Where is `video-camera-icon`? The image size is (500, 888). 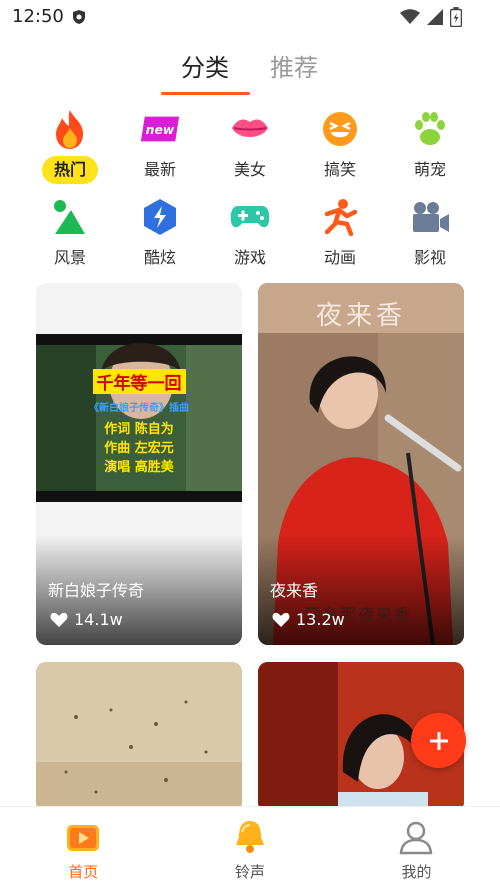
video-camera-icon is located at coordinates (430, 217).